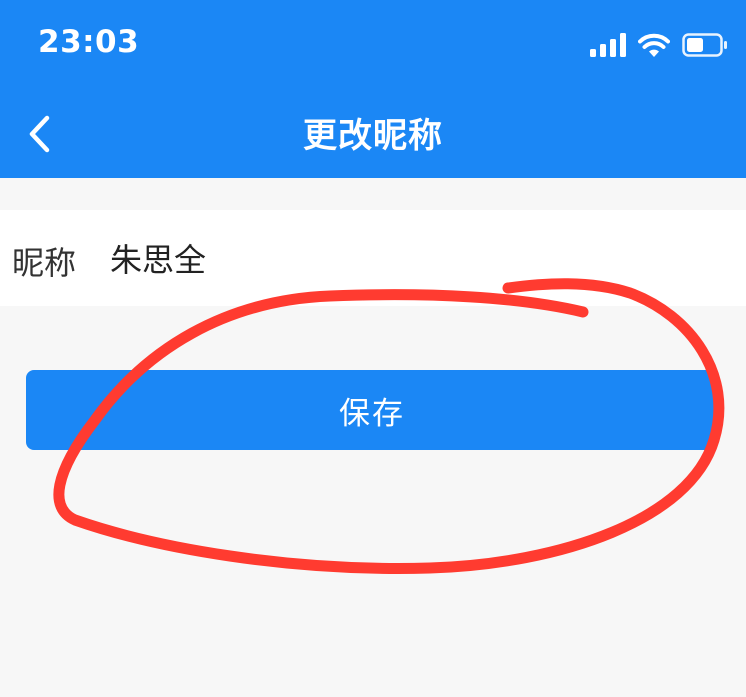 Image resolution: width=746 pixels, height=697 pixels. I want to click on status-time: 23:03, so click(89, 42).